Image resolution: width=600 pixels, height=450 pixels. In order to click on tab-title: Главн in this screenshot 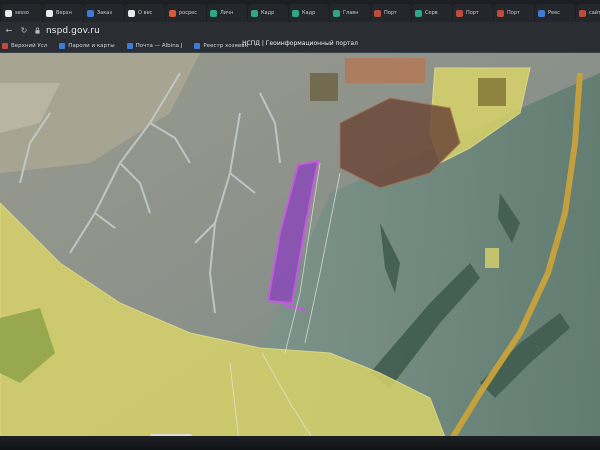, I will do `click(351, 13)`.